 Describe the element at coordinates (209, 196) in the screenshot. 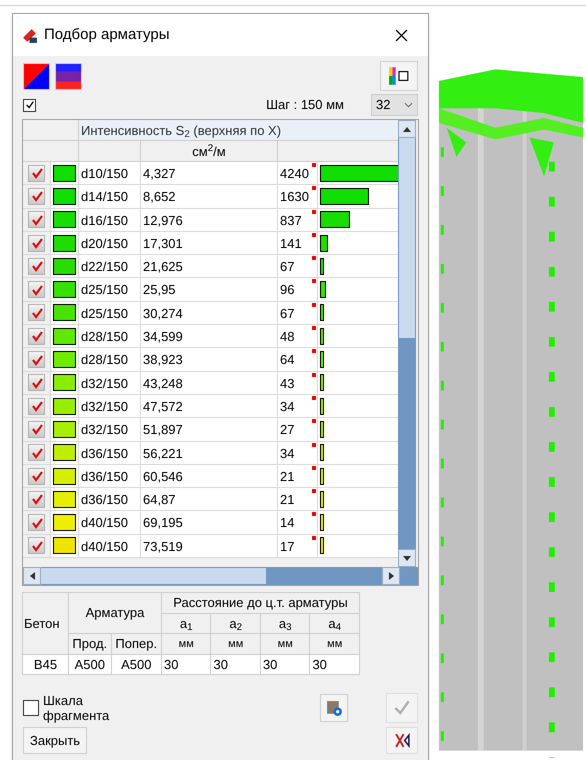

I see `table-cell: 8,652` at that location.